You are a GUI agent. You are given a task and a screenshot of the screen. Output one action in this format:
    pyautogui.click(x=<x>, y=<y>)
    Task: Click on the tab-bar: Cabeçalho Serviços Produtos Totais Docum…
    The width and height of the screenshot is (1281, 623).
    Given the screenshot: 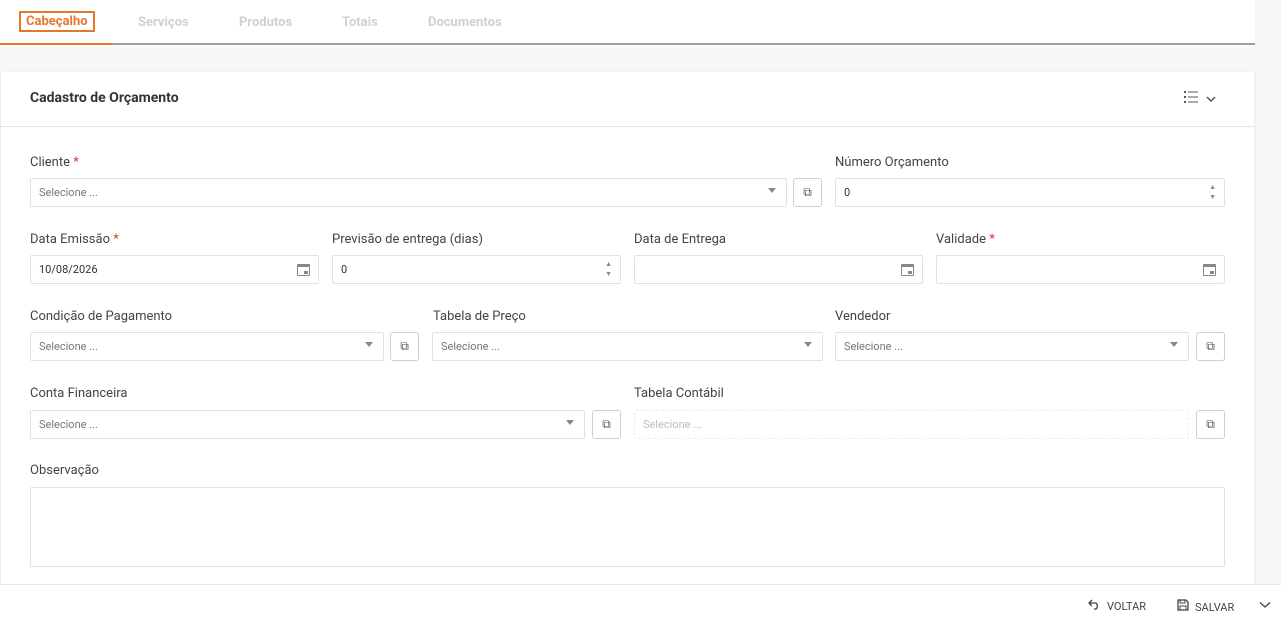 What is the action you would take?
    pyautogui.click(x=627, y=23)
    